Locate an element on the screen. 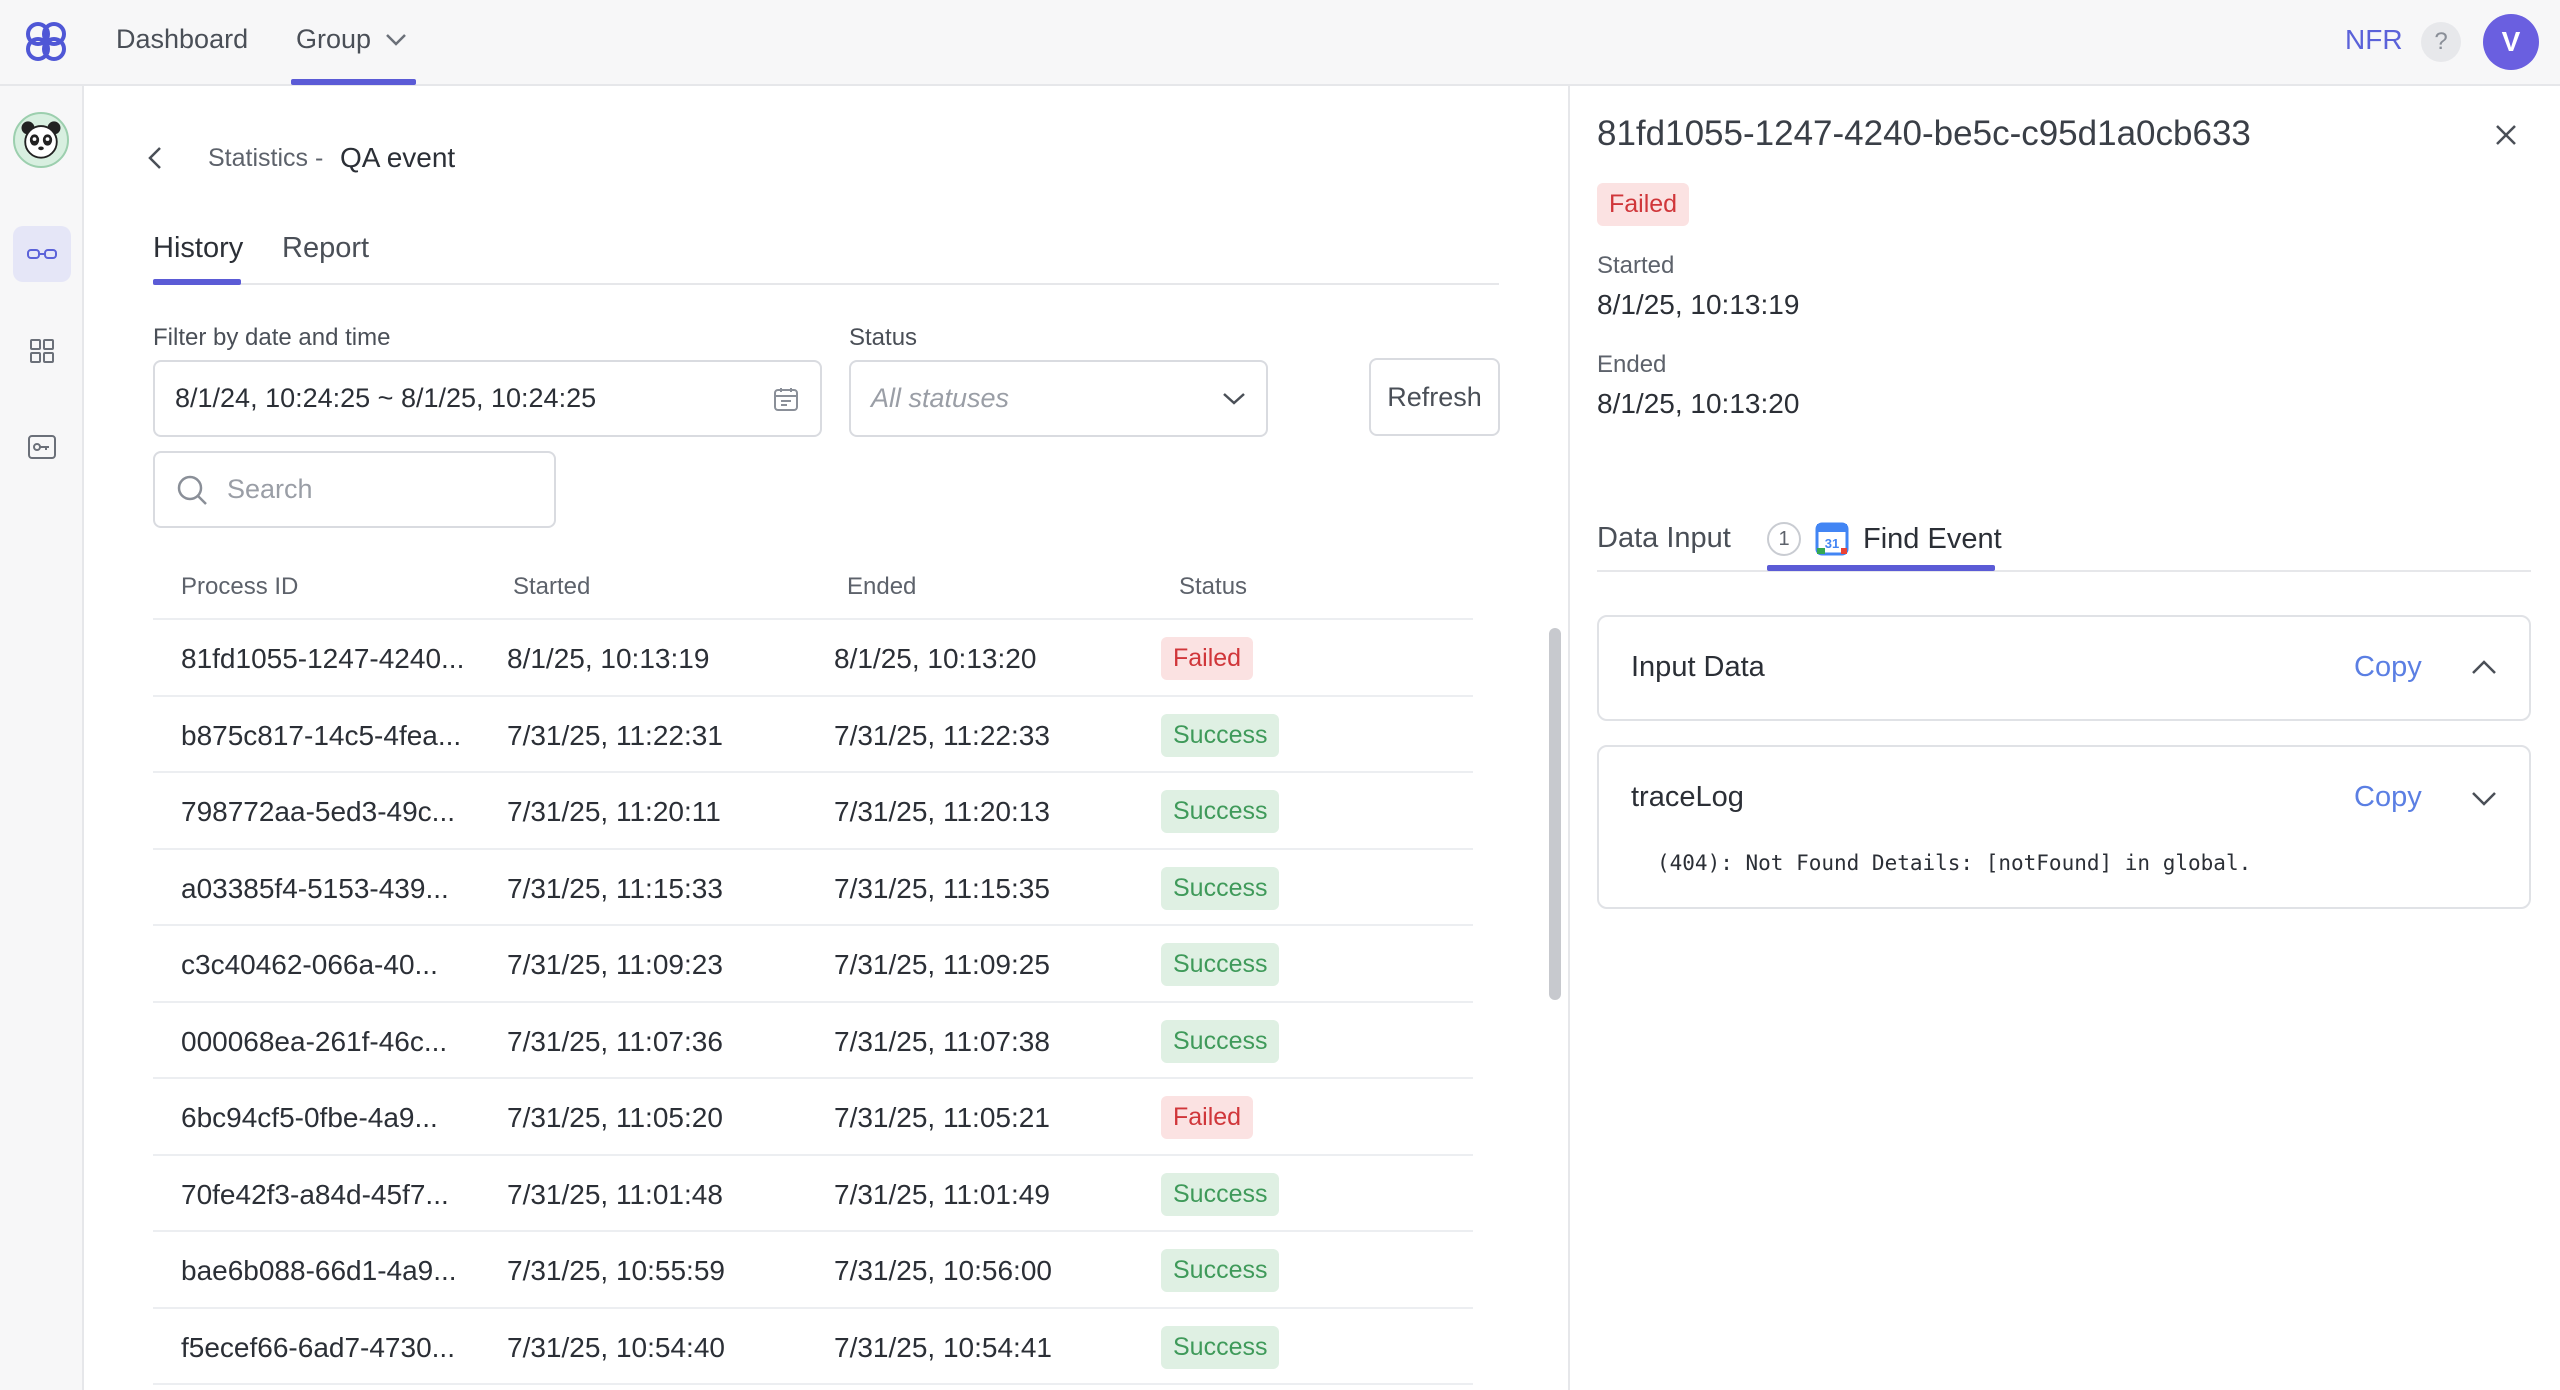 The image size is (2560, 1390). tab-history: History is located at coordinates (198, 248).